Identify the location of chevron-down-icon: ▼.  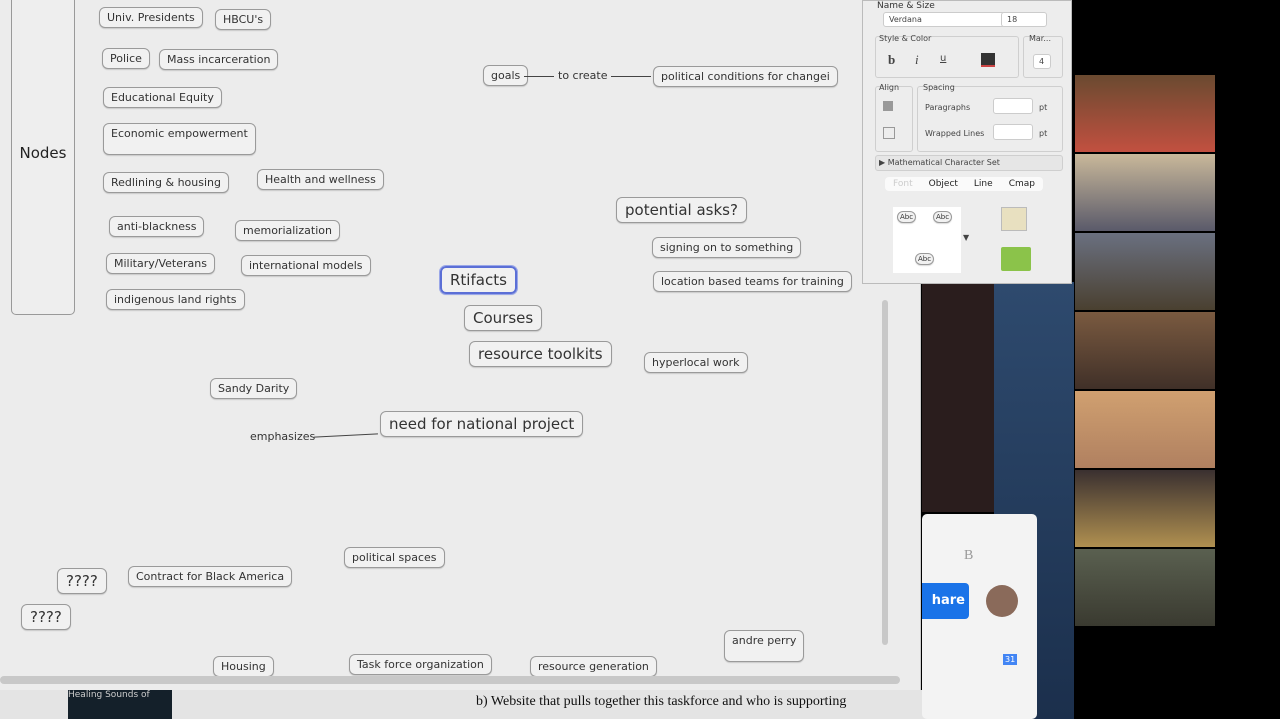
(966, 237).